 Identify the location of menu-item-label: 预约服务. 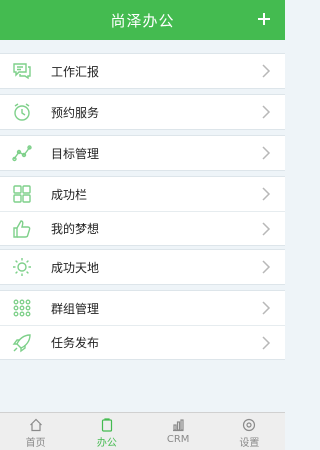
(75, 112).